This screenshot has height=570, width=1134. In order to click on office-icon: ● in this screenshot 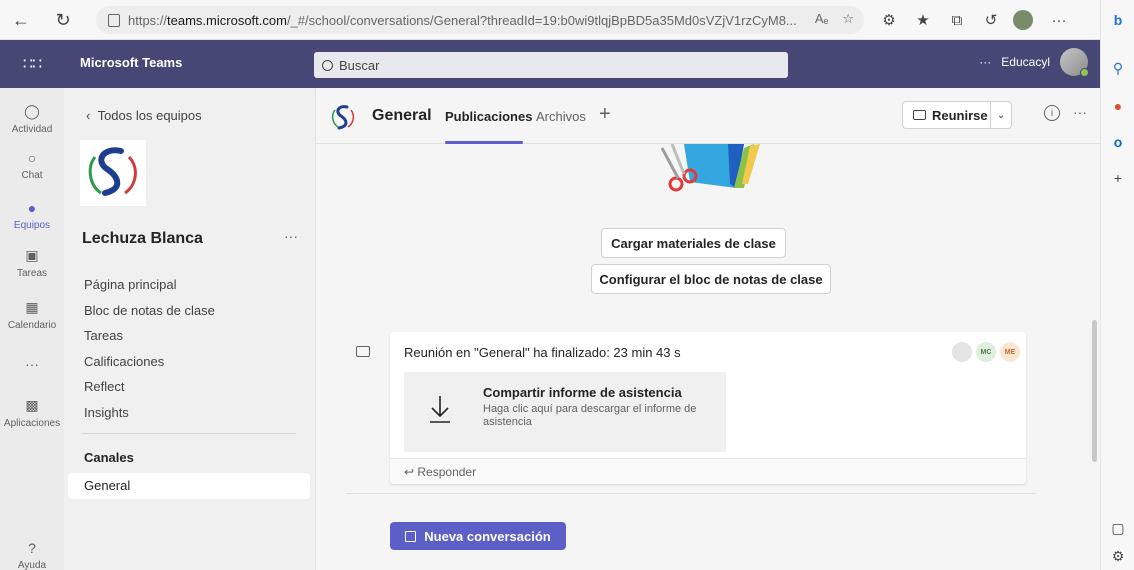, I will do `click(1118, 106)`.